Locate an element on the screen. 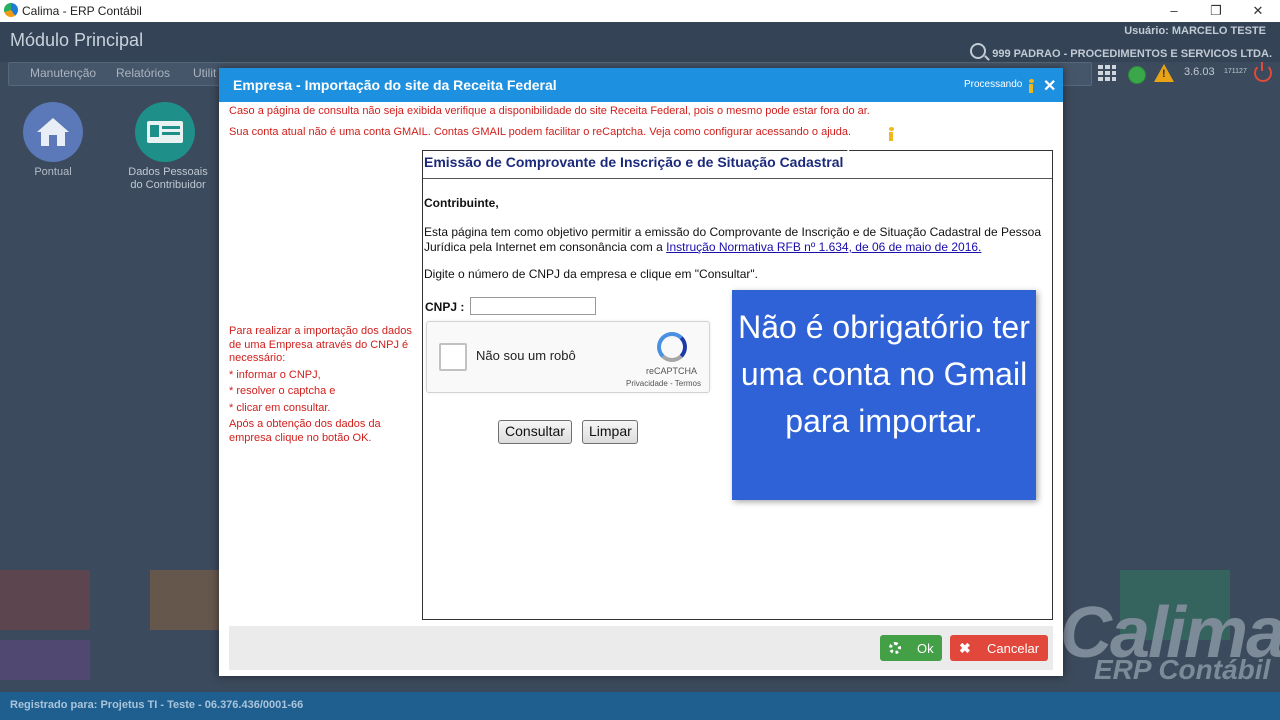  instructions-step-1: * informar o CNPJ, is located at coordinates (275, 374).